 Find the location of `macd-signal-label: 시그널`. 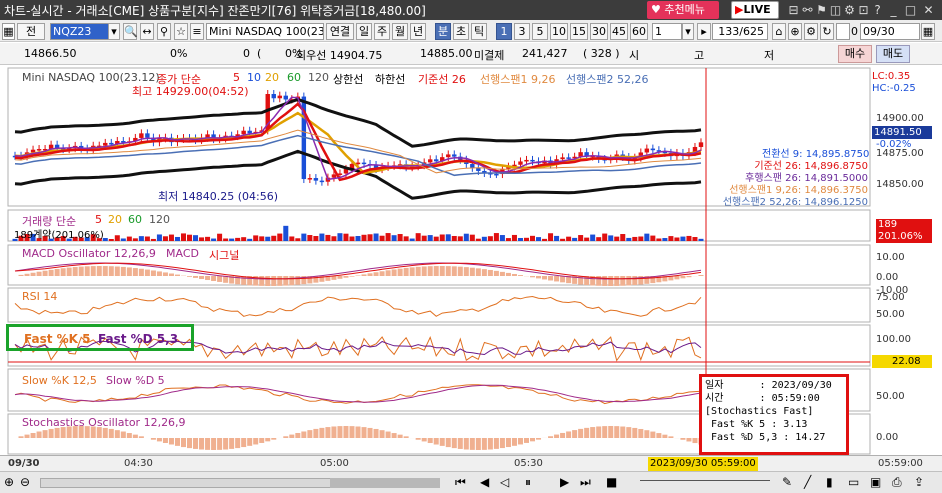

macd-signal-label: 시그널 is located at coordinates (224, 255).